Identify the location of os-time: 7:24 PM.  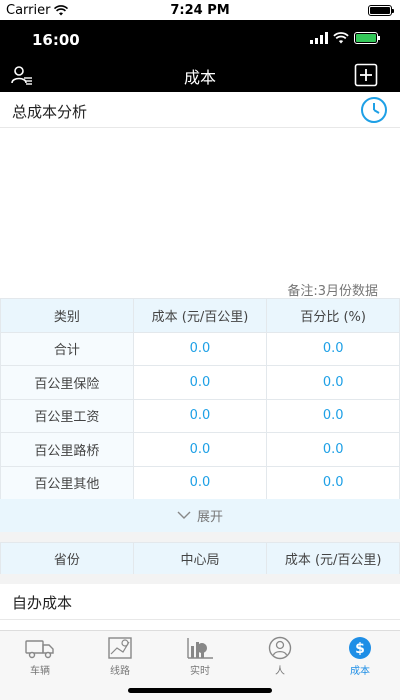
(200, 10).